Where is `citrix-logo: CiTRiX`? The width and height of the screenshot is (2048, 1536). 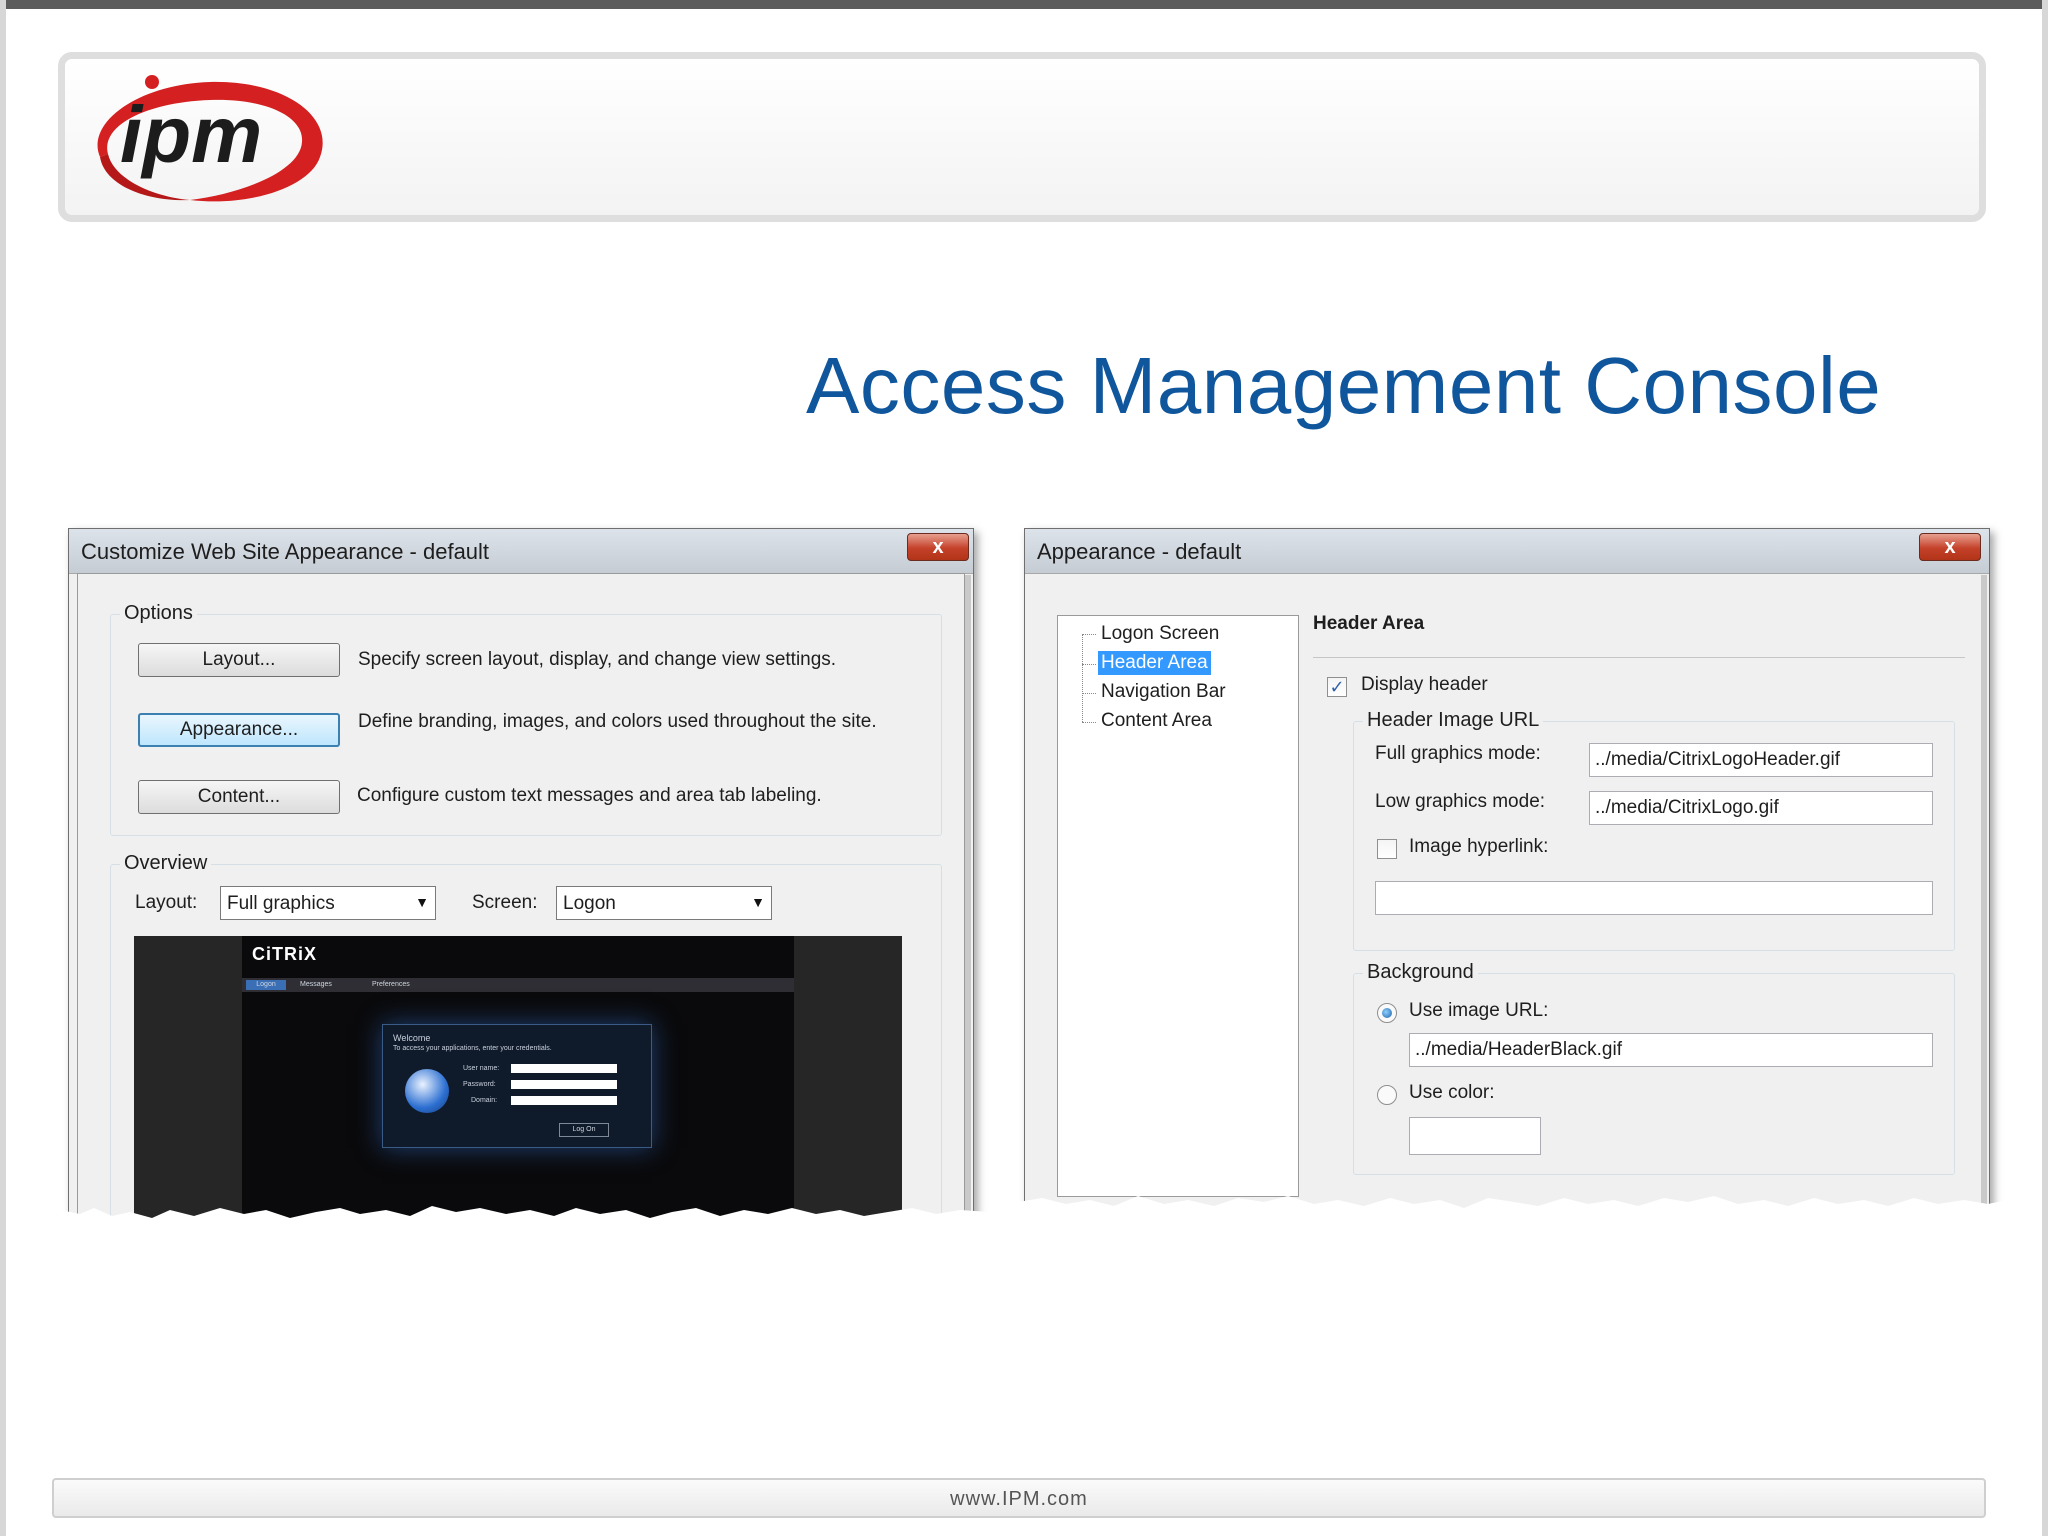
citrix-logo: CiTRiX is located at coordinates (285, 954).